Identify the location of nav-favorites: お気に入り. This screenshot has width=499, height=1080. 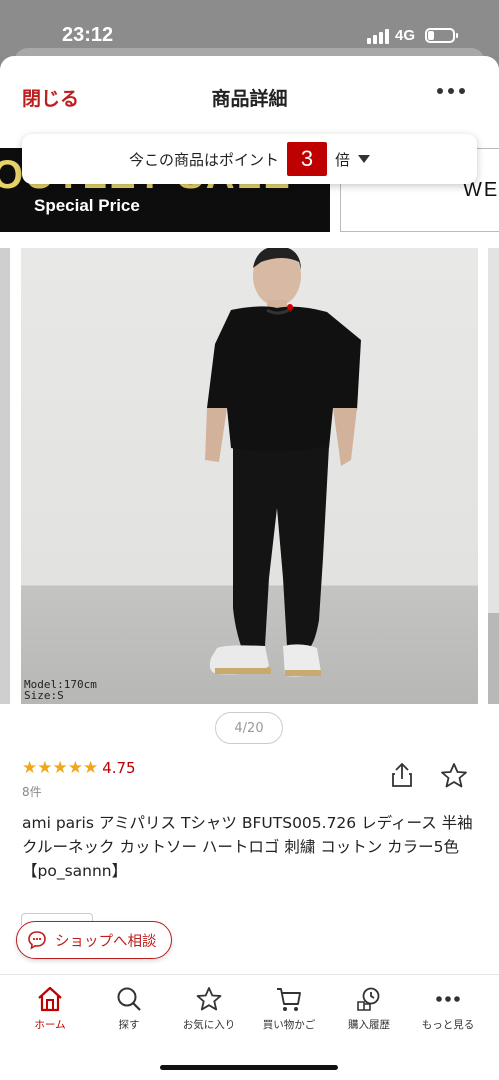
(209, 1008).